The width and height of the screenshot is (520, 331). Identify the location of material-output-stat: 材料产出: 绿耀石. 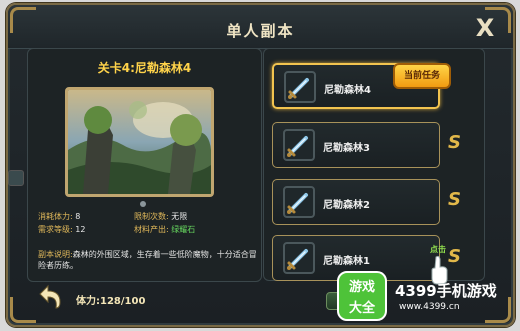
(164, 229).